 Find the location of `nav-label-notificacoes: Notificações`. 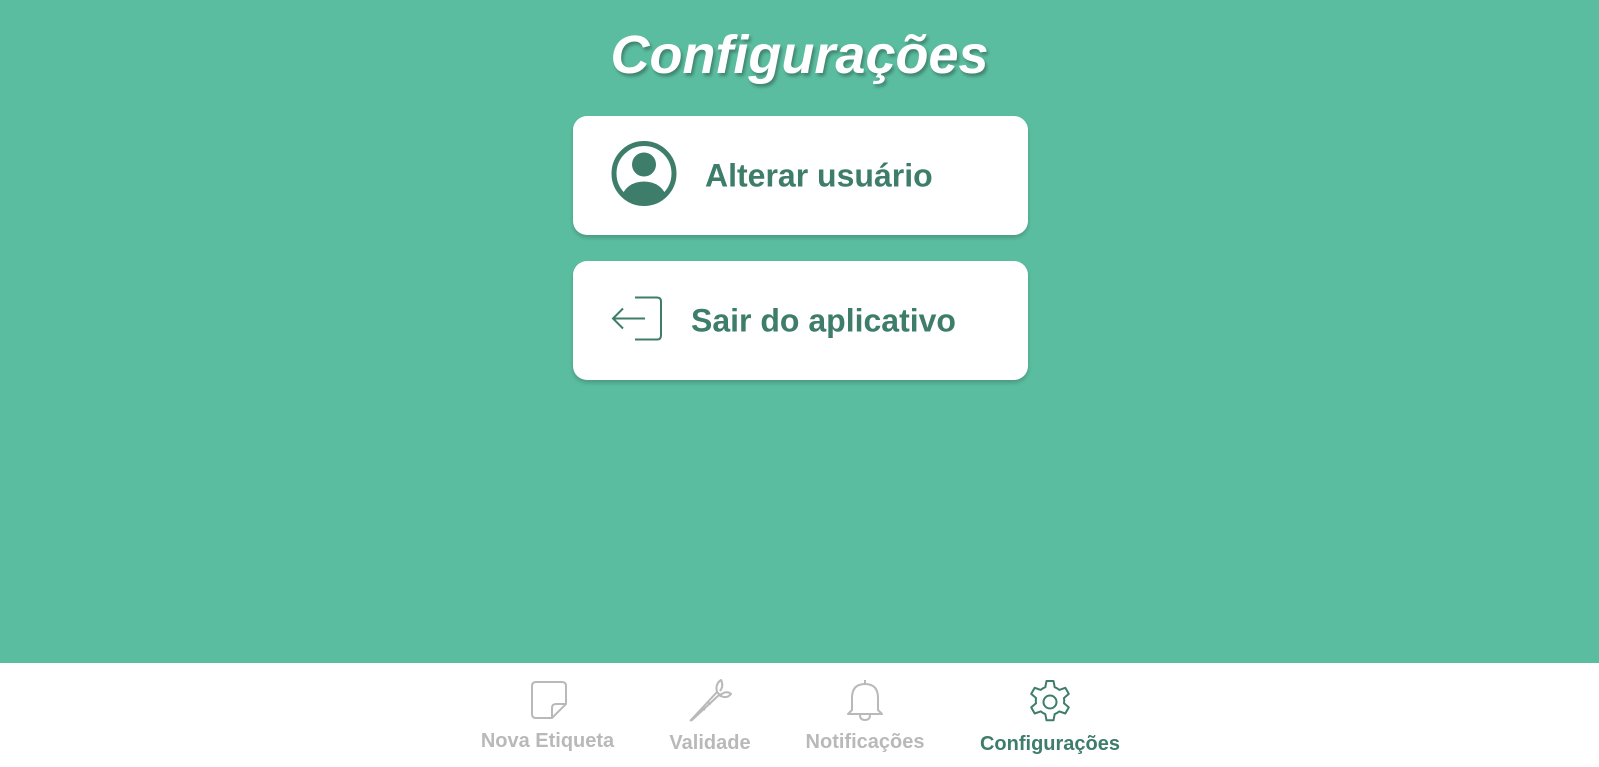

nav-label-notificacoes: Notificações is located at coordinates (865, 742).